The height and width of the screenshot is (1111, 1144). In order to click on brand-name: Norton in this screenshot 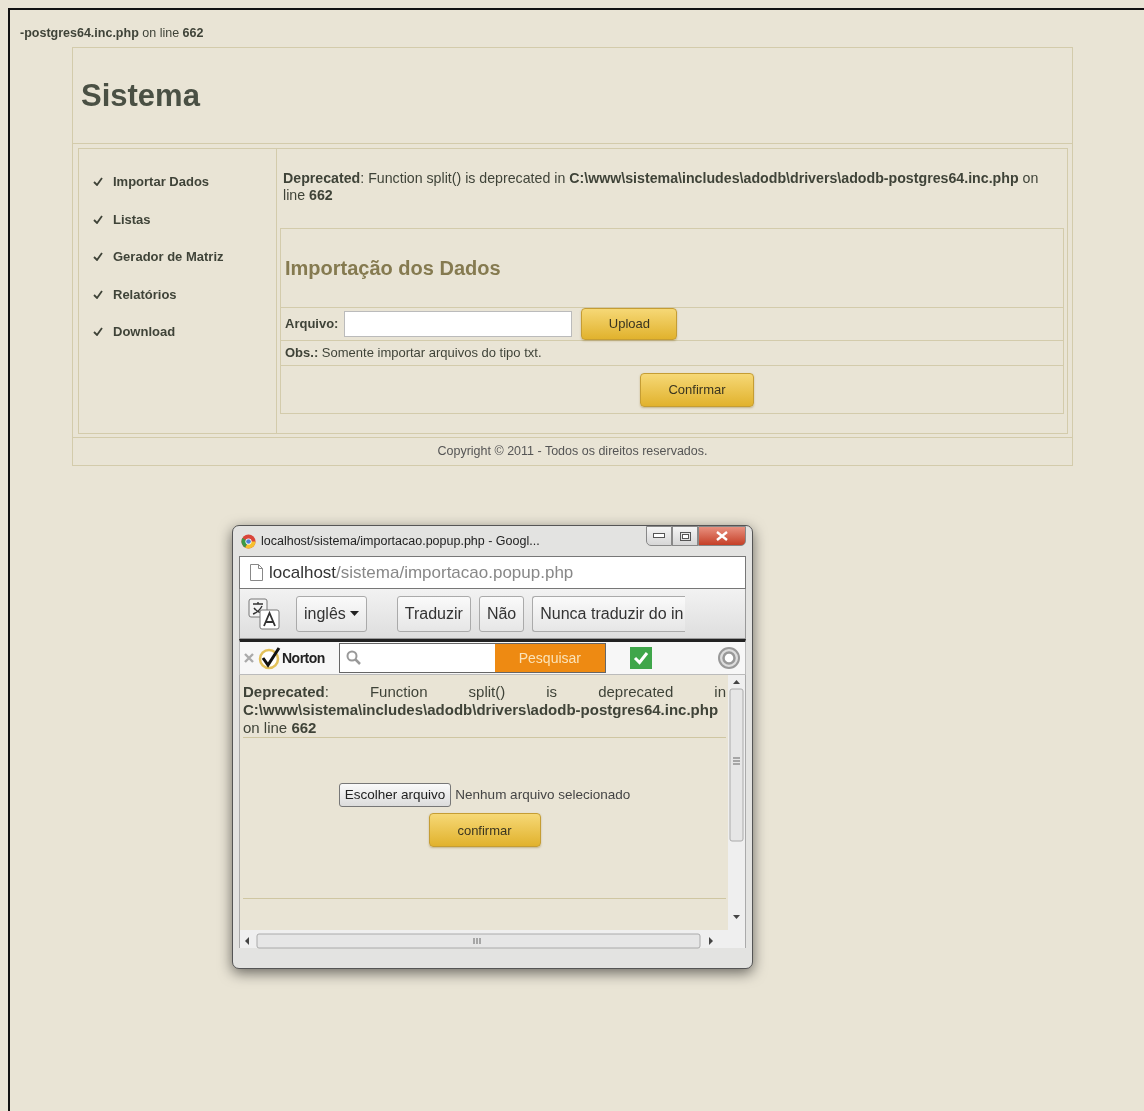, I will do `click(303, 658)`.